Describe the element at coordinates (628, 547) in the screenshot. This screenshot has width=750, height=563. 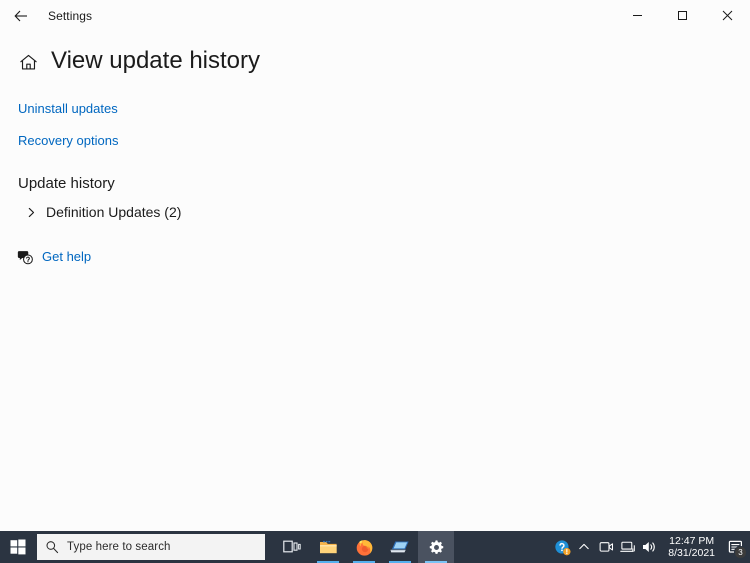
I see `network-icon` at that location.